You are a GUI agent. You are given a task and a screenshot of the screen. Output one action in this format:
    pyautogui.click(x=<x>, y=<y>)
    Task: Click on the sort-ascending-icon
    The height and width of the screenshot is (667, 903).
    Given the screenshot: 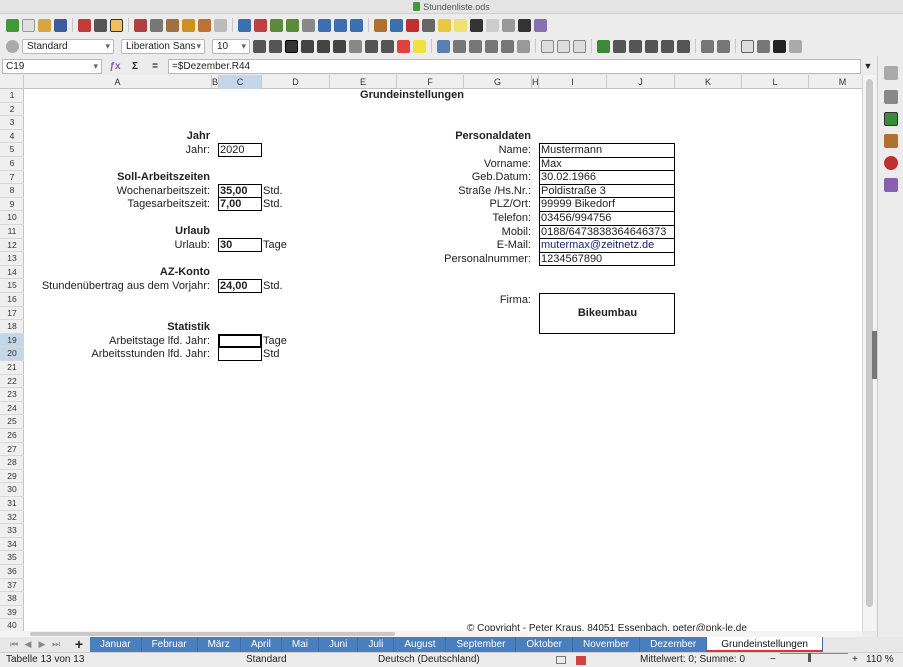 What is the action you would take?
    pyautogui.click(x=324, y=25)
    